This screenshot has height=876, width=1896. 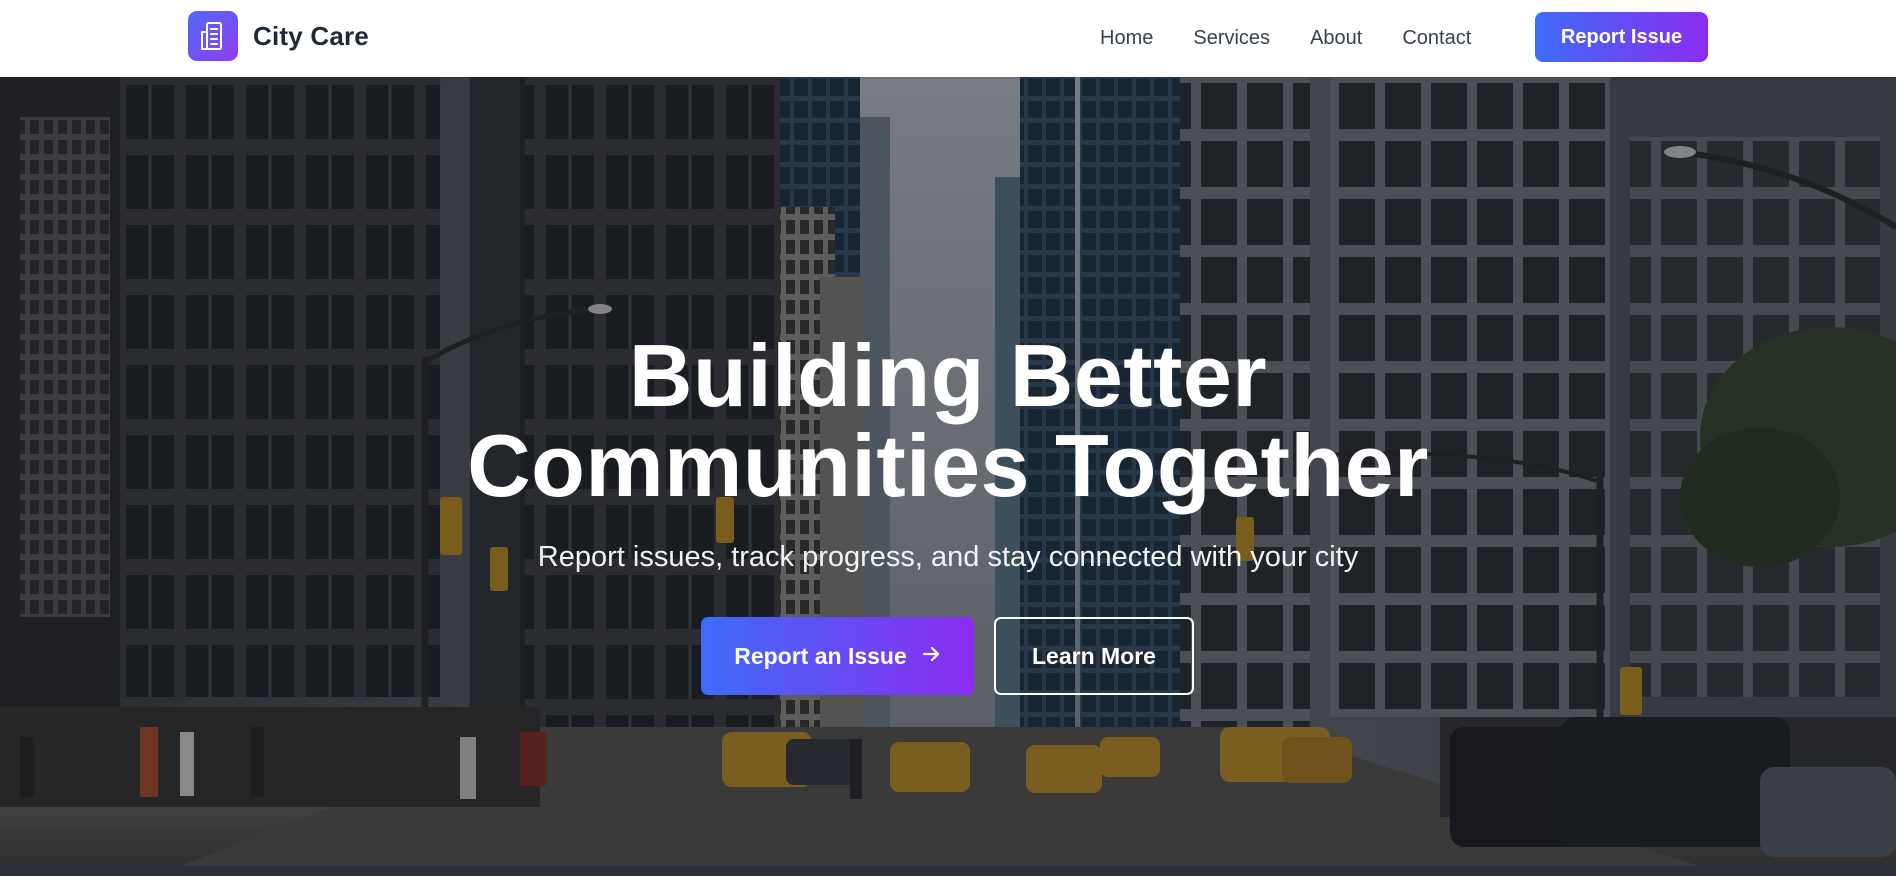 I want to click on building-icon, so click(x=213, y=36).